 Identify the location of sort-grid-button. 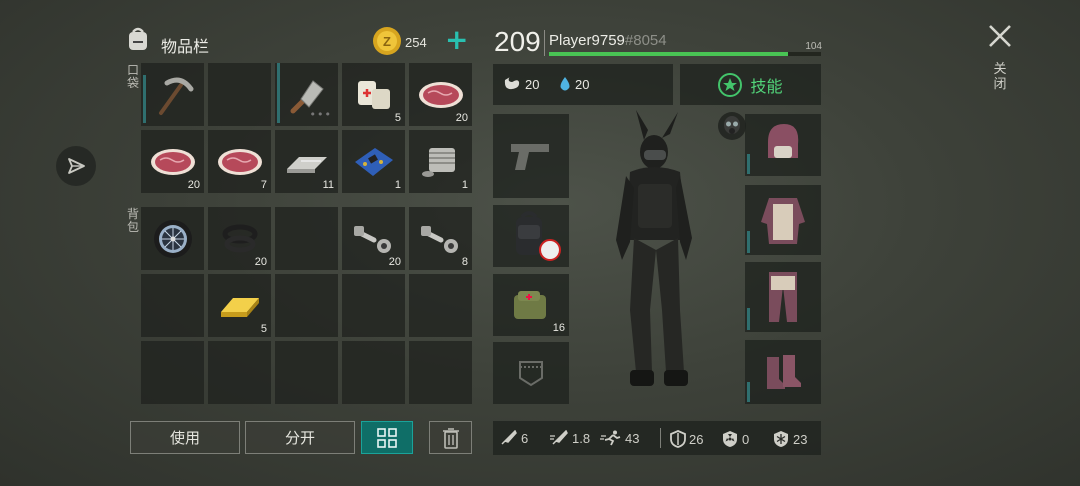
(387, 437).